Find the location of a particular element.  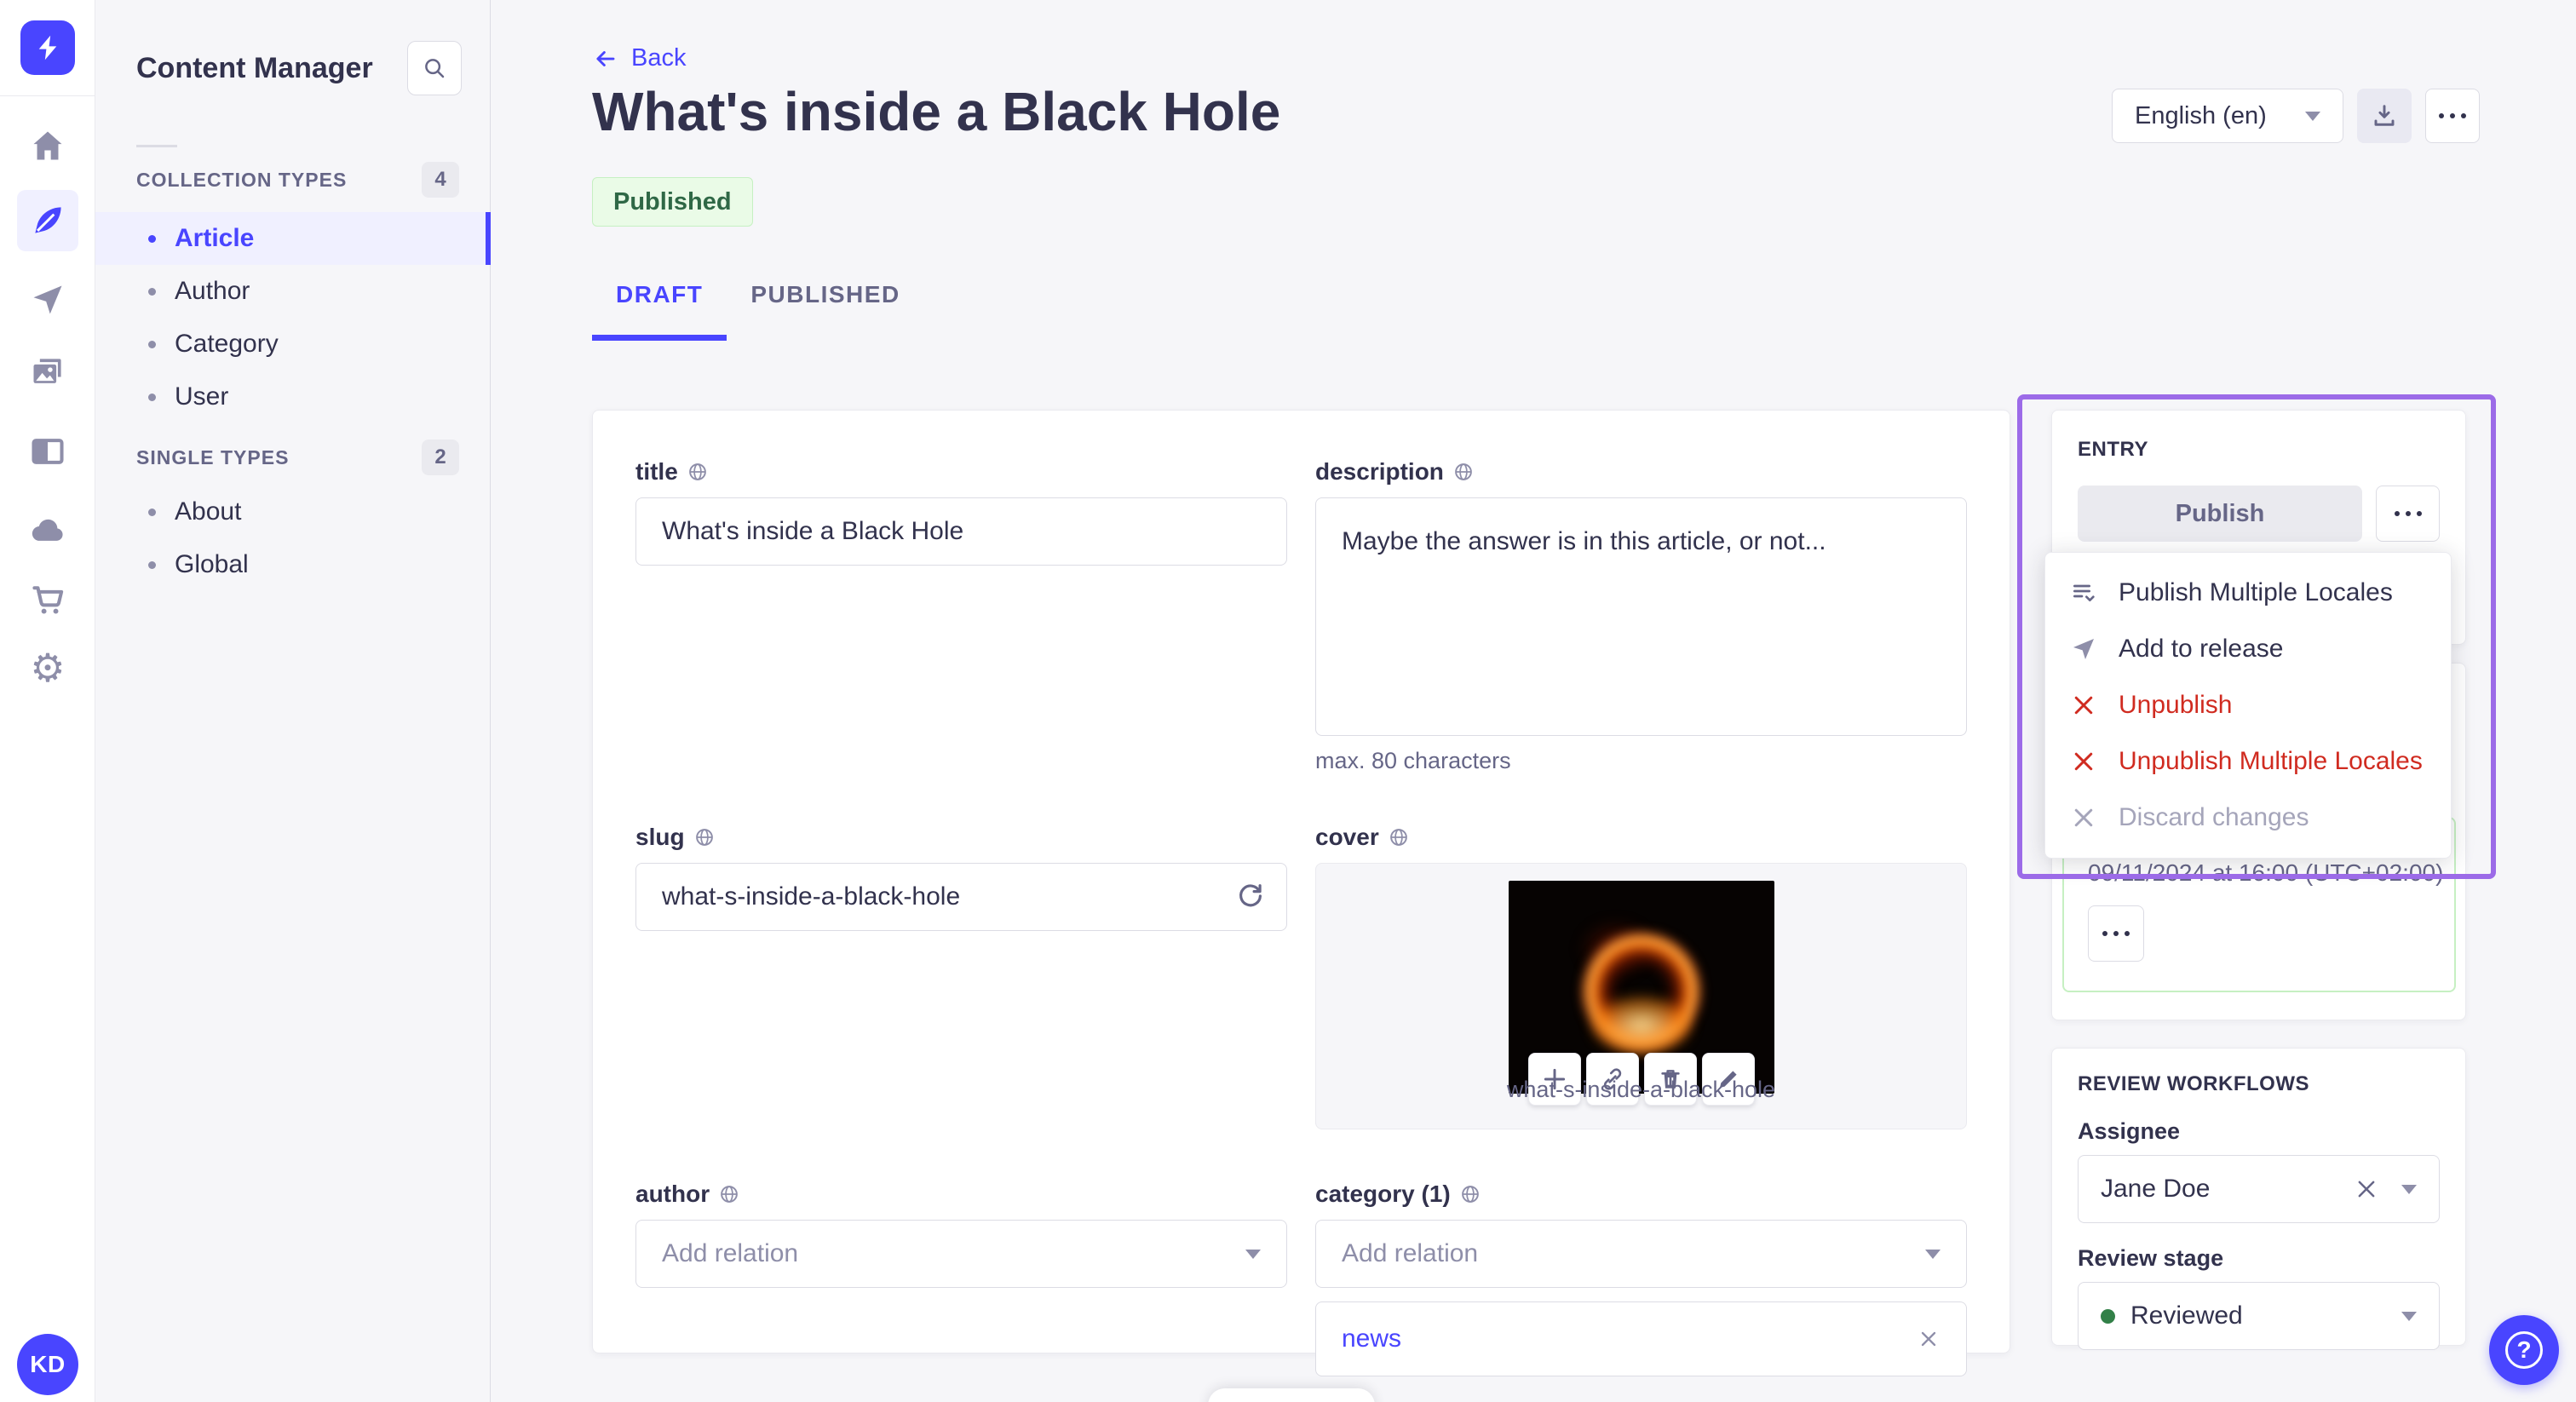

menu-item-add-to-release: Add to release is located at coordinates (2248, 649).